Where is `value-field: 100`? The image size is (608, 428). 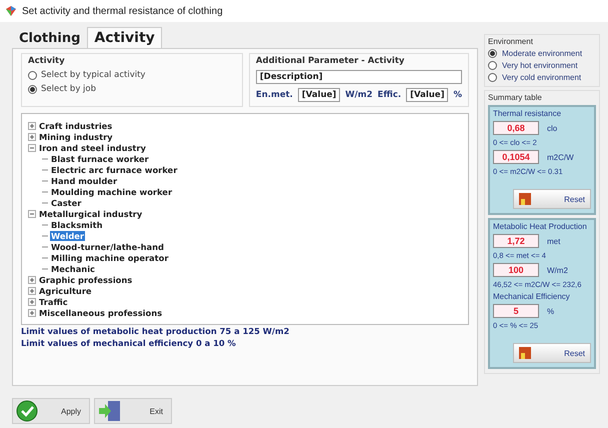
value-field: 100 is located at coordinates (516, 270).